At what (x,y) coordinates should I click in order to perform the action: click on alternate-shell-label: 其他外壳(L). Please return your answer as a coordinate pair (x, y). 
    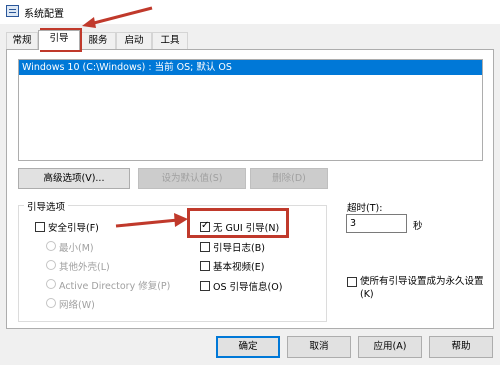
    Looking at the image, I should click on (84, 267).